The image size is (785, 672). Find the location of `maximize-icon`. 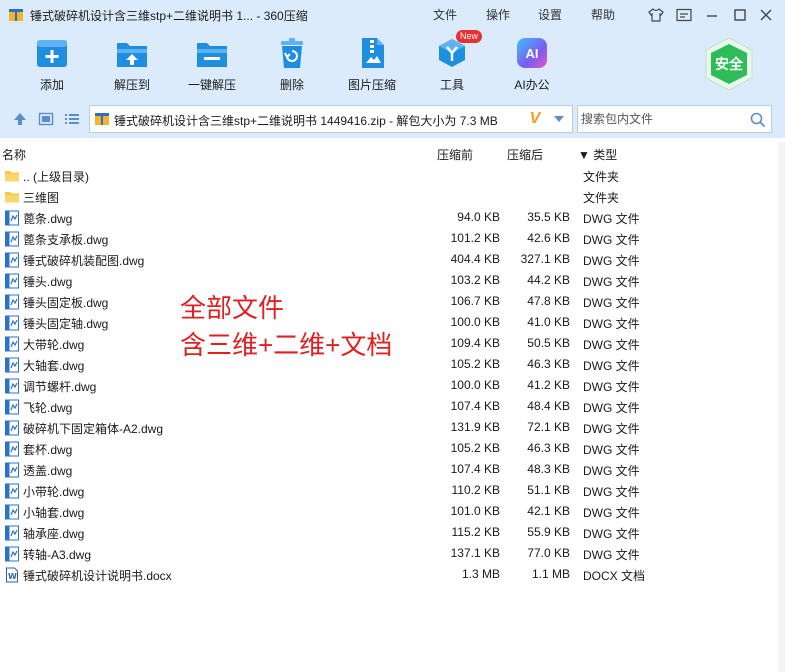

maximize-icon is located at coordinates (740, 15).